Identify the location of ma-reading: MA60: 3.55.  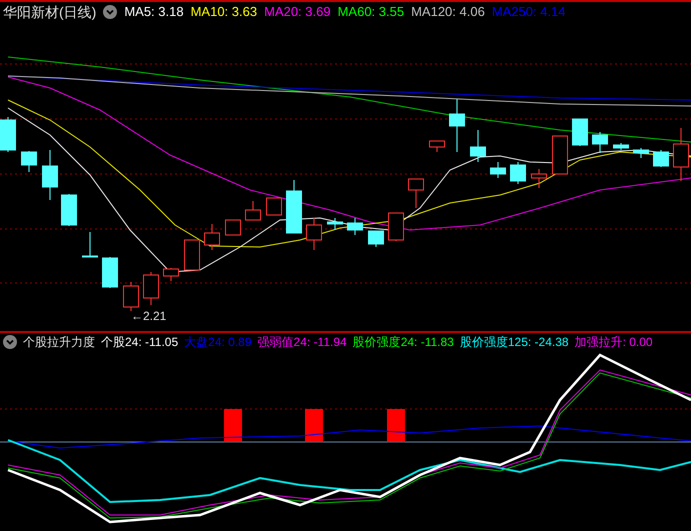
(371, 12).